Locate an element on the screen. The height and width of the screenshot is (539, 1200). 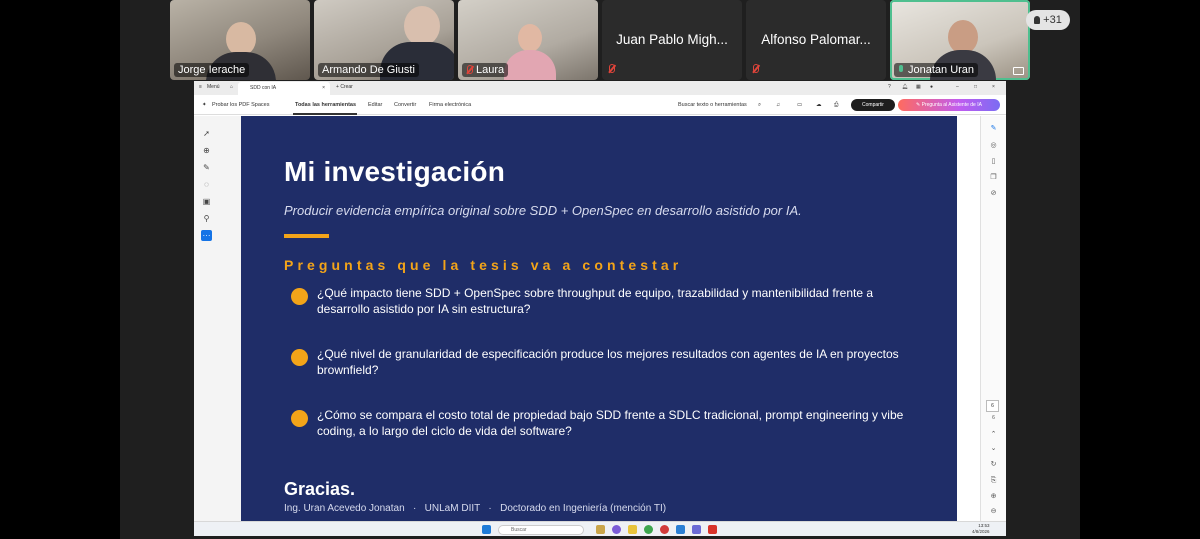
zoom-icon: ⊕ is located at coordinates (206, 150).